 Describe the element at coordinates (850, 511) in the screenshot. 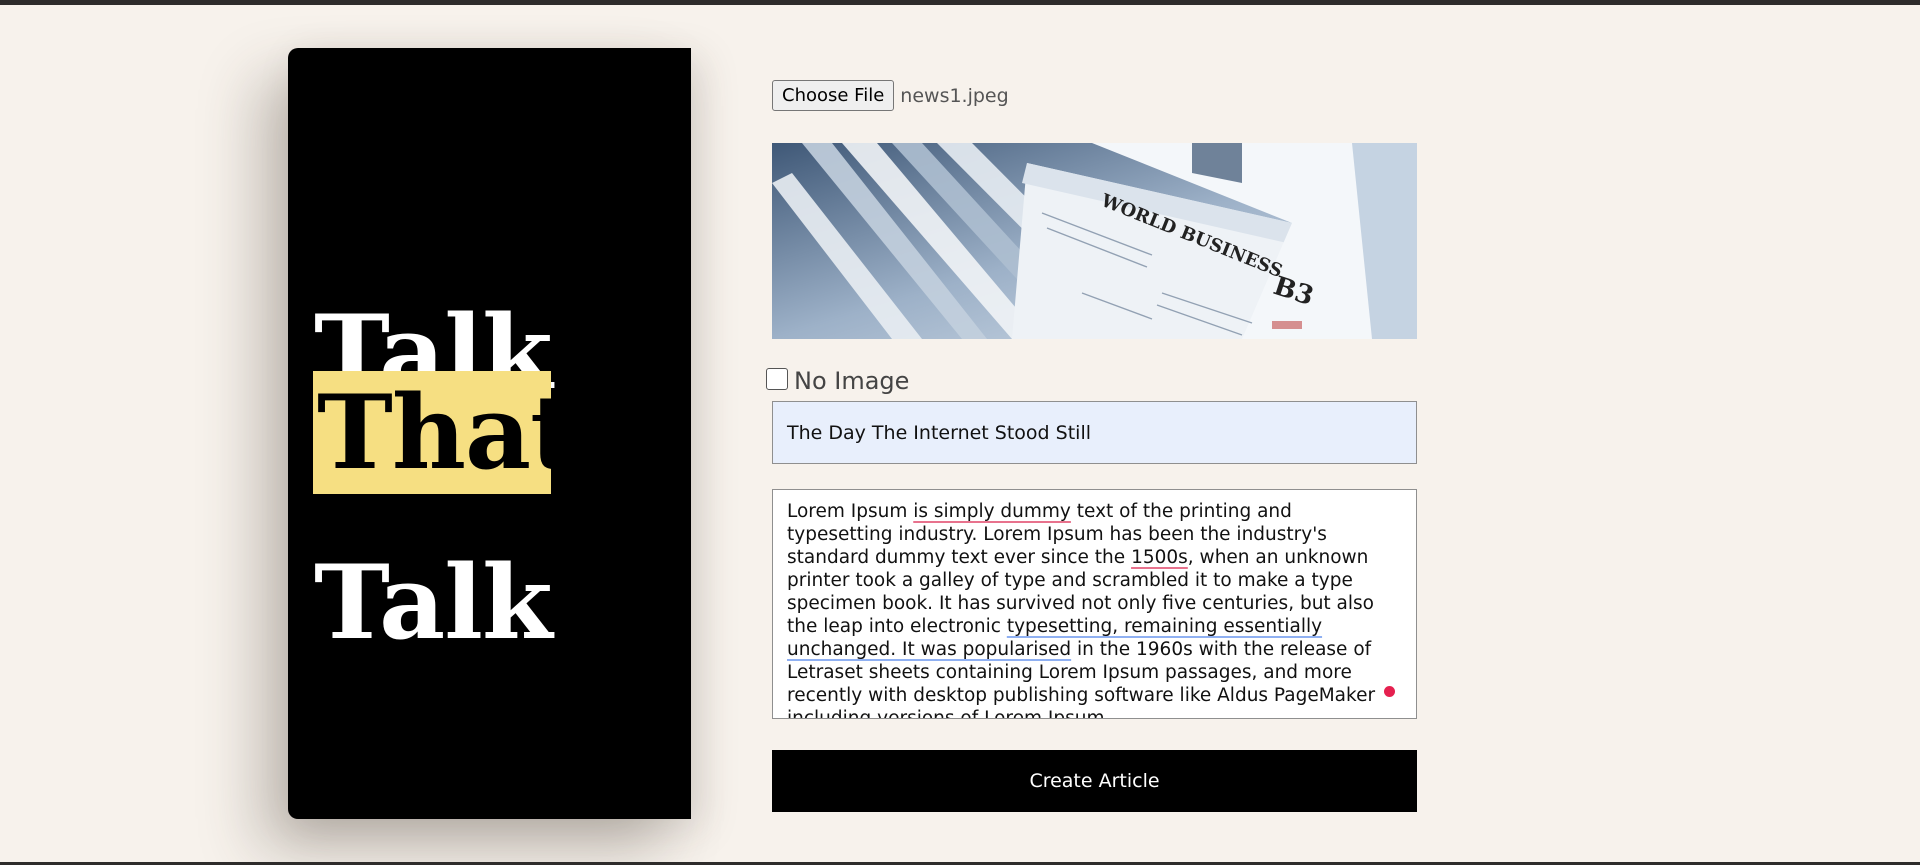

I see `body-text-segment: Lorem Ipsum` at that location.